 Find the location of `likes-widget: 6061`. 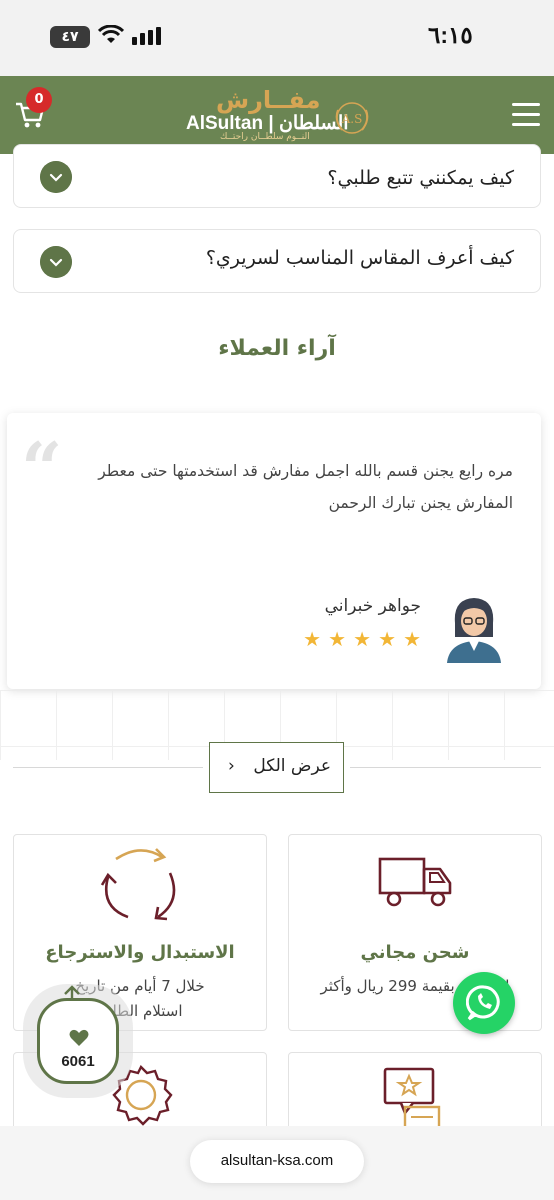

likes-widget: 6061 is located at coordinates (78, 1034).